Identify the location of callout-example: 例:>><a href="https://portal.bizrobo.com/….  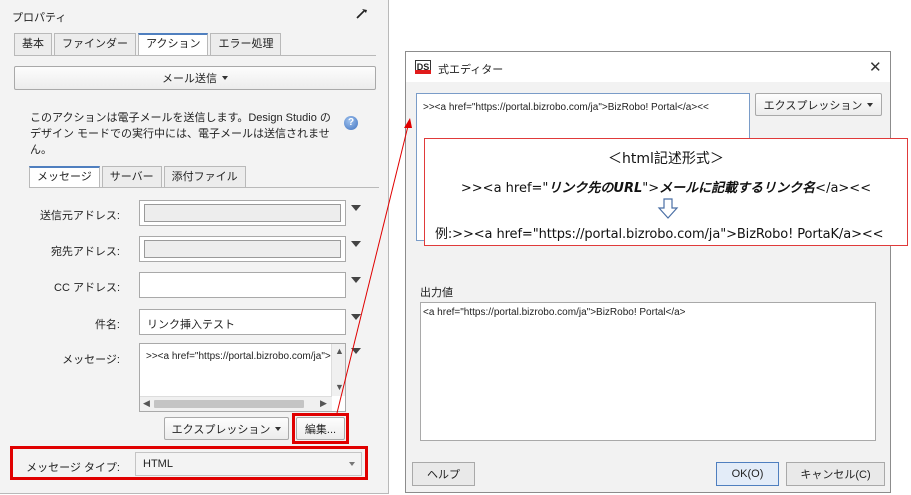
(659, 234).